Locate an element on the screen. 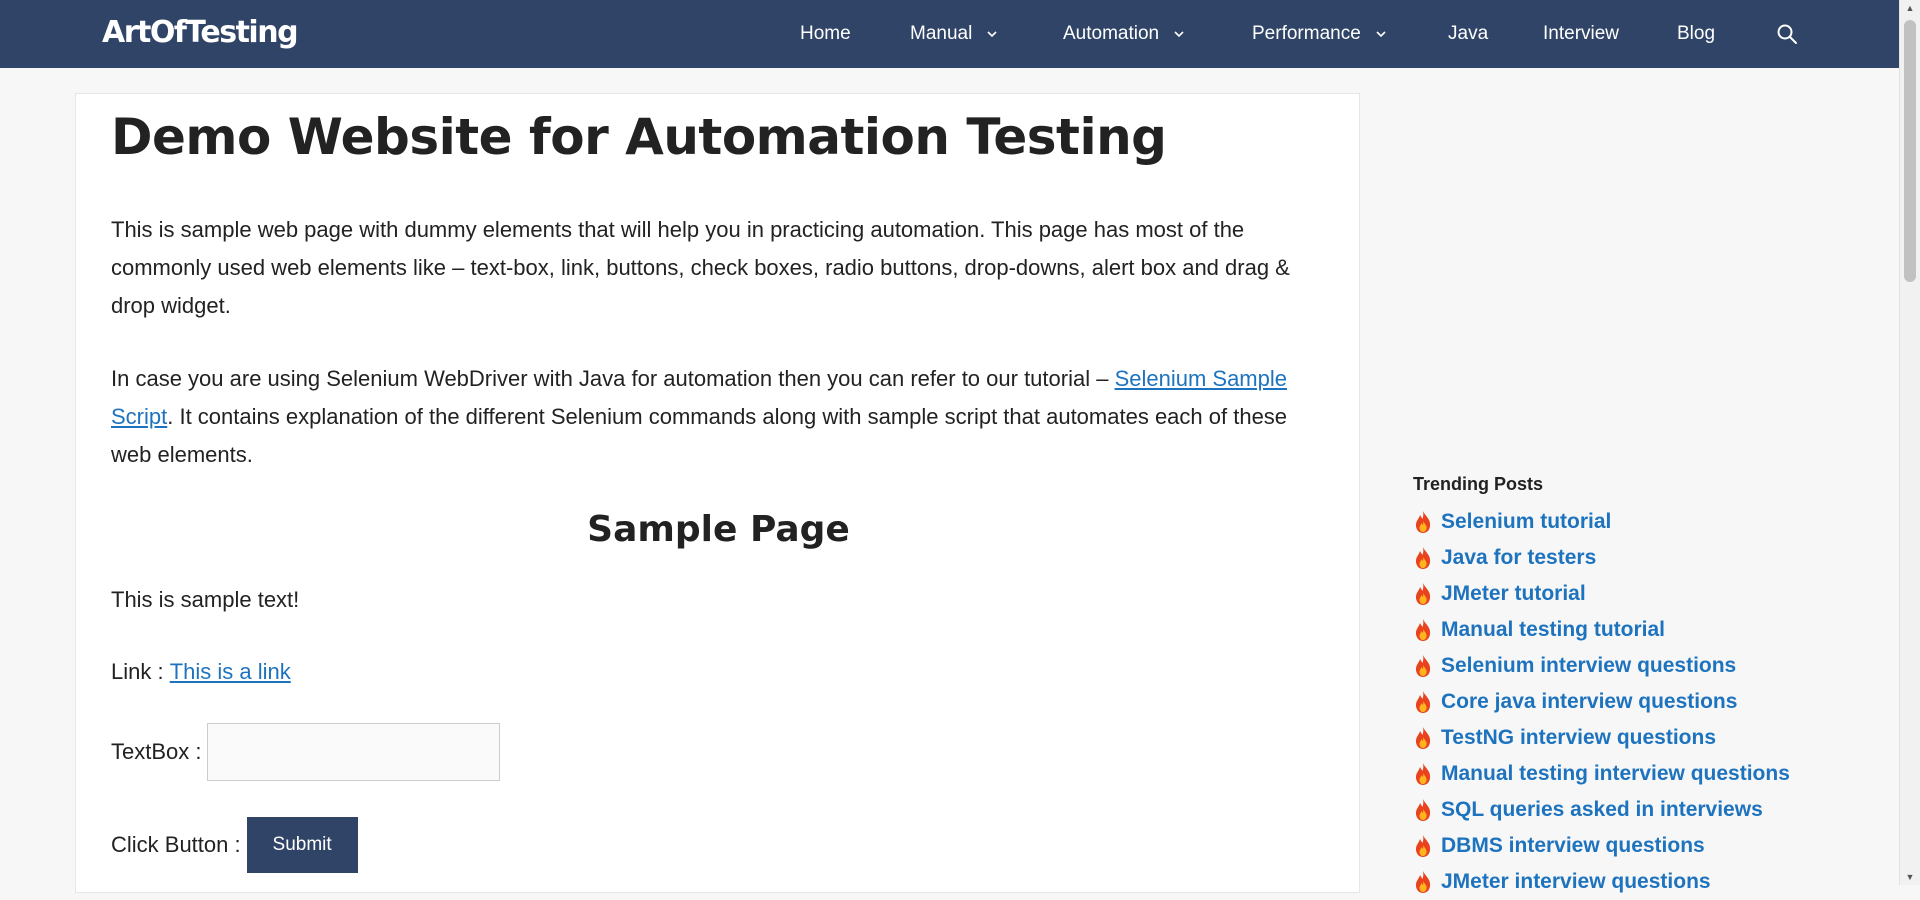 This screenshot has height=900, width=1920. trending-link: Selenium tutorial is located at coordinates (1526, 522).